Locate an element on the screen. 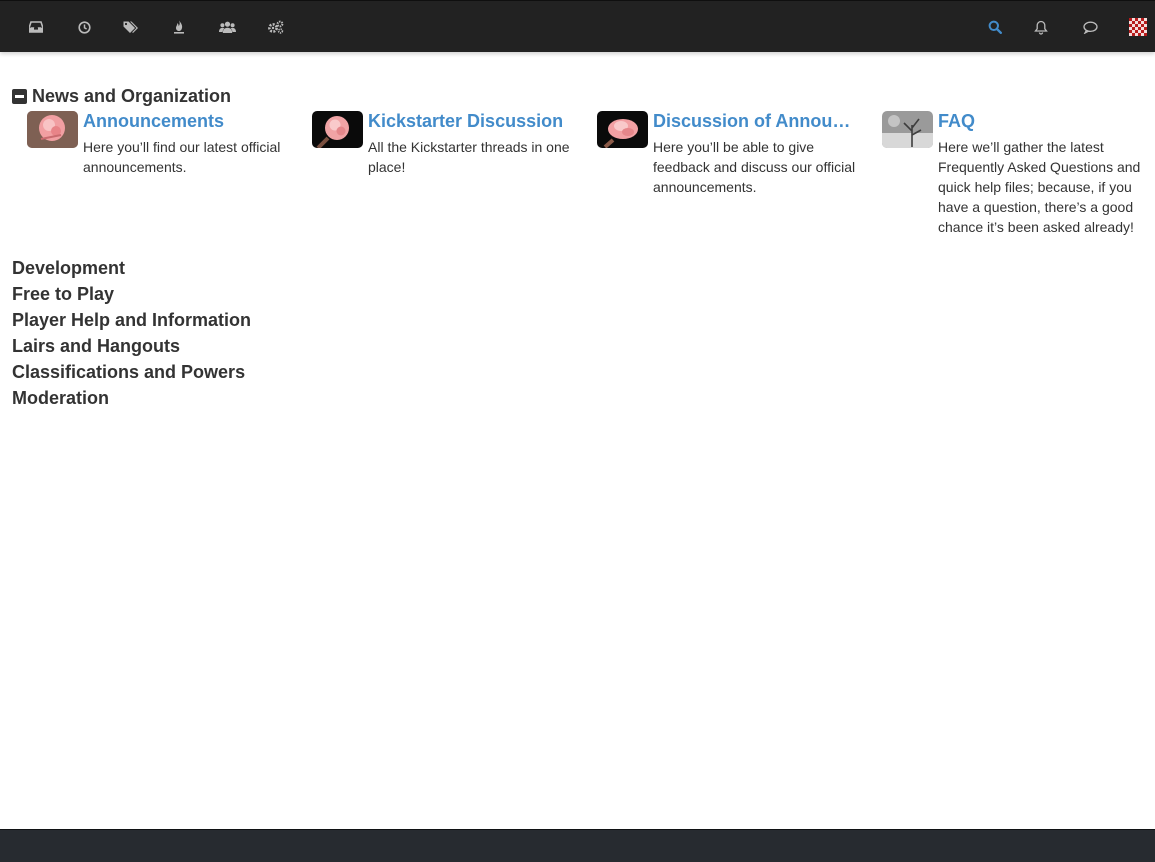 This screenshot has width=1155, height=862. forum-title: Kickstarter Discussion is located at coordinates (468, 121).